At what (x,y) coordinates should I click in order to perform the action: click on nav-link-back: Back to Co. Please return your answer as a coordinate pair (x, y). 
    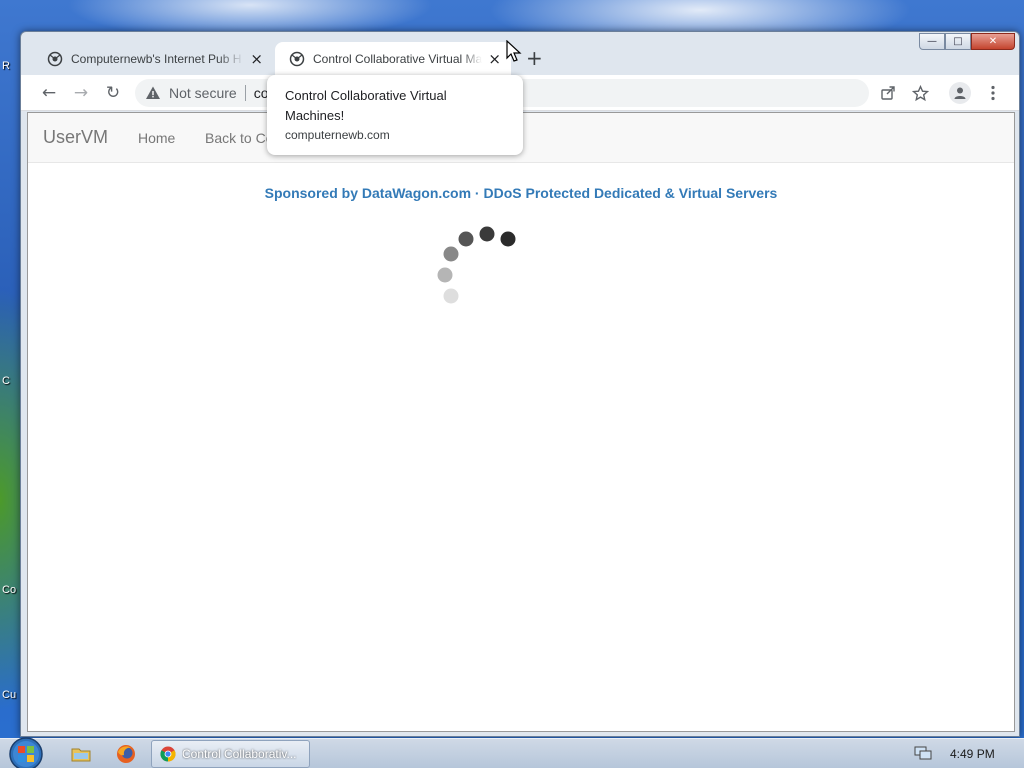
    Looking at the image, I should click on (239, 138).